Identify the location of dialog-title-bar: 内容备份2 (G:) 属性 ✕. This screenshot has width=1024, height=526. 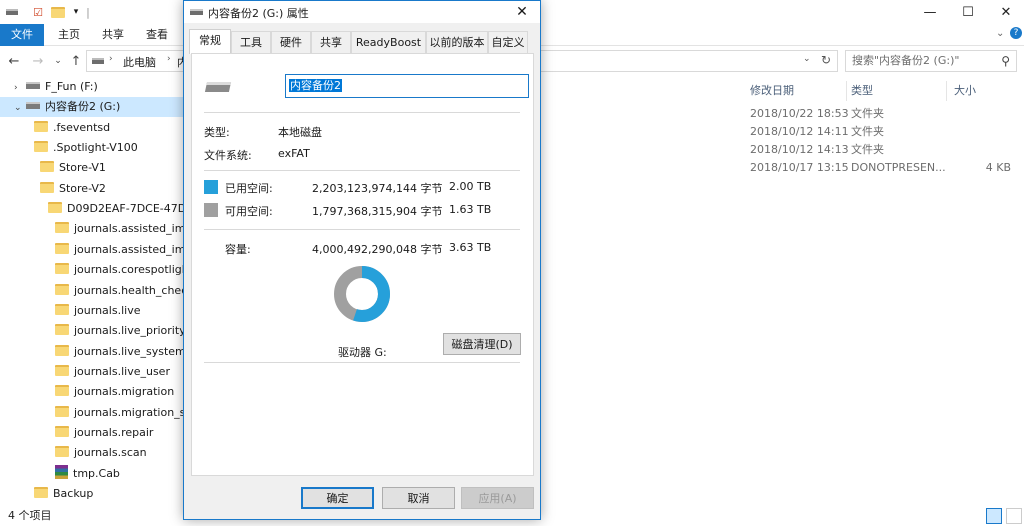
(362, 12).